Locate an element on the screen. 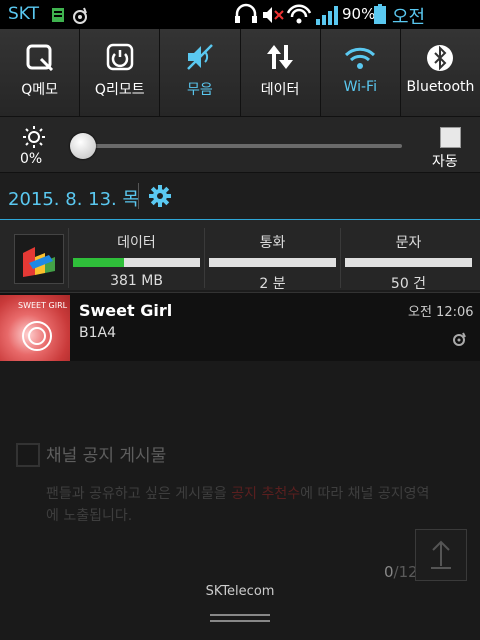 The image size is (480, 640). char-counter-current: 0 is located at coordinates (389, 572).